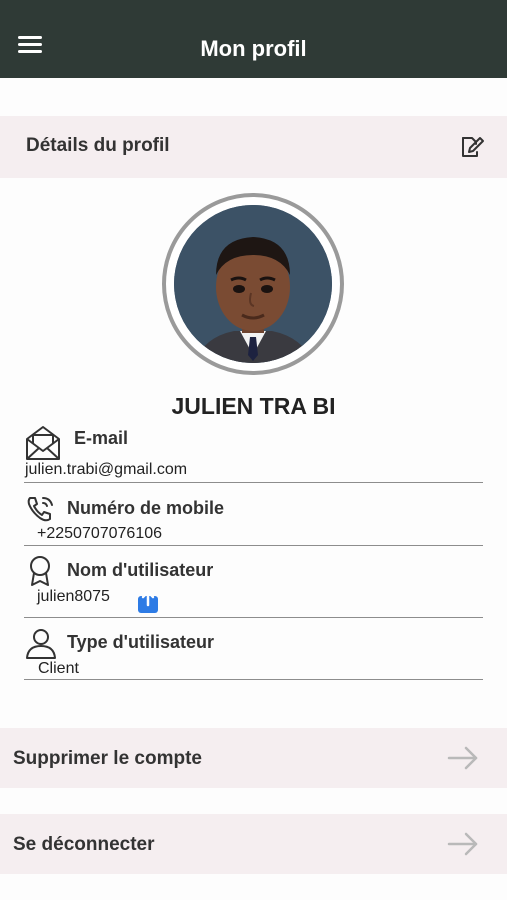 This screenshot has height=900, width=507. What do you see at coordinates (140, 642) in the screenshot?
I see `user-type-label: Type d'utilisateur` at bounding box center [140, 642].